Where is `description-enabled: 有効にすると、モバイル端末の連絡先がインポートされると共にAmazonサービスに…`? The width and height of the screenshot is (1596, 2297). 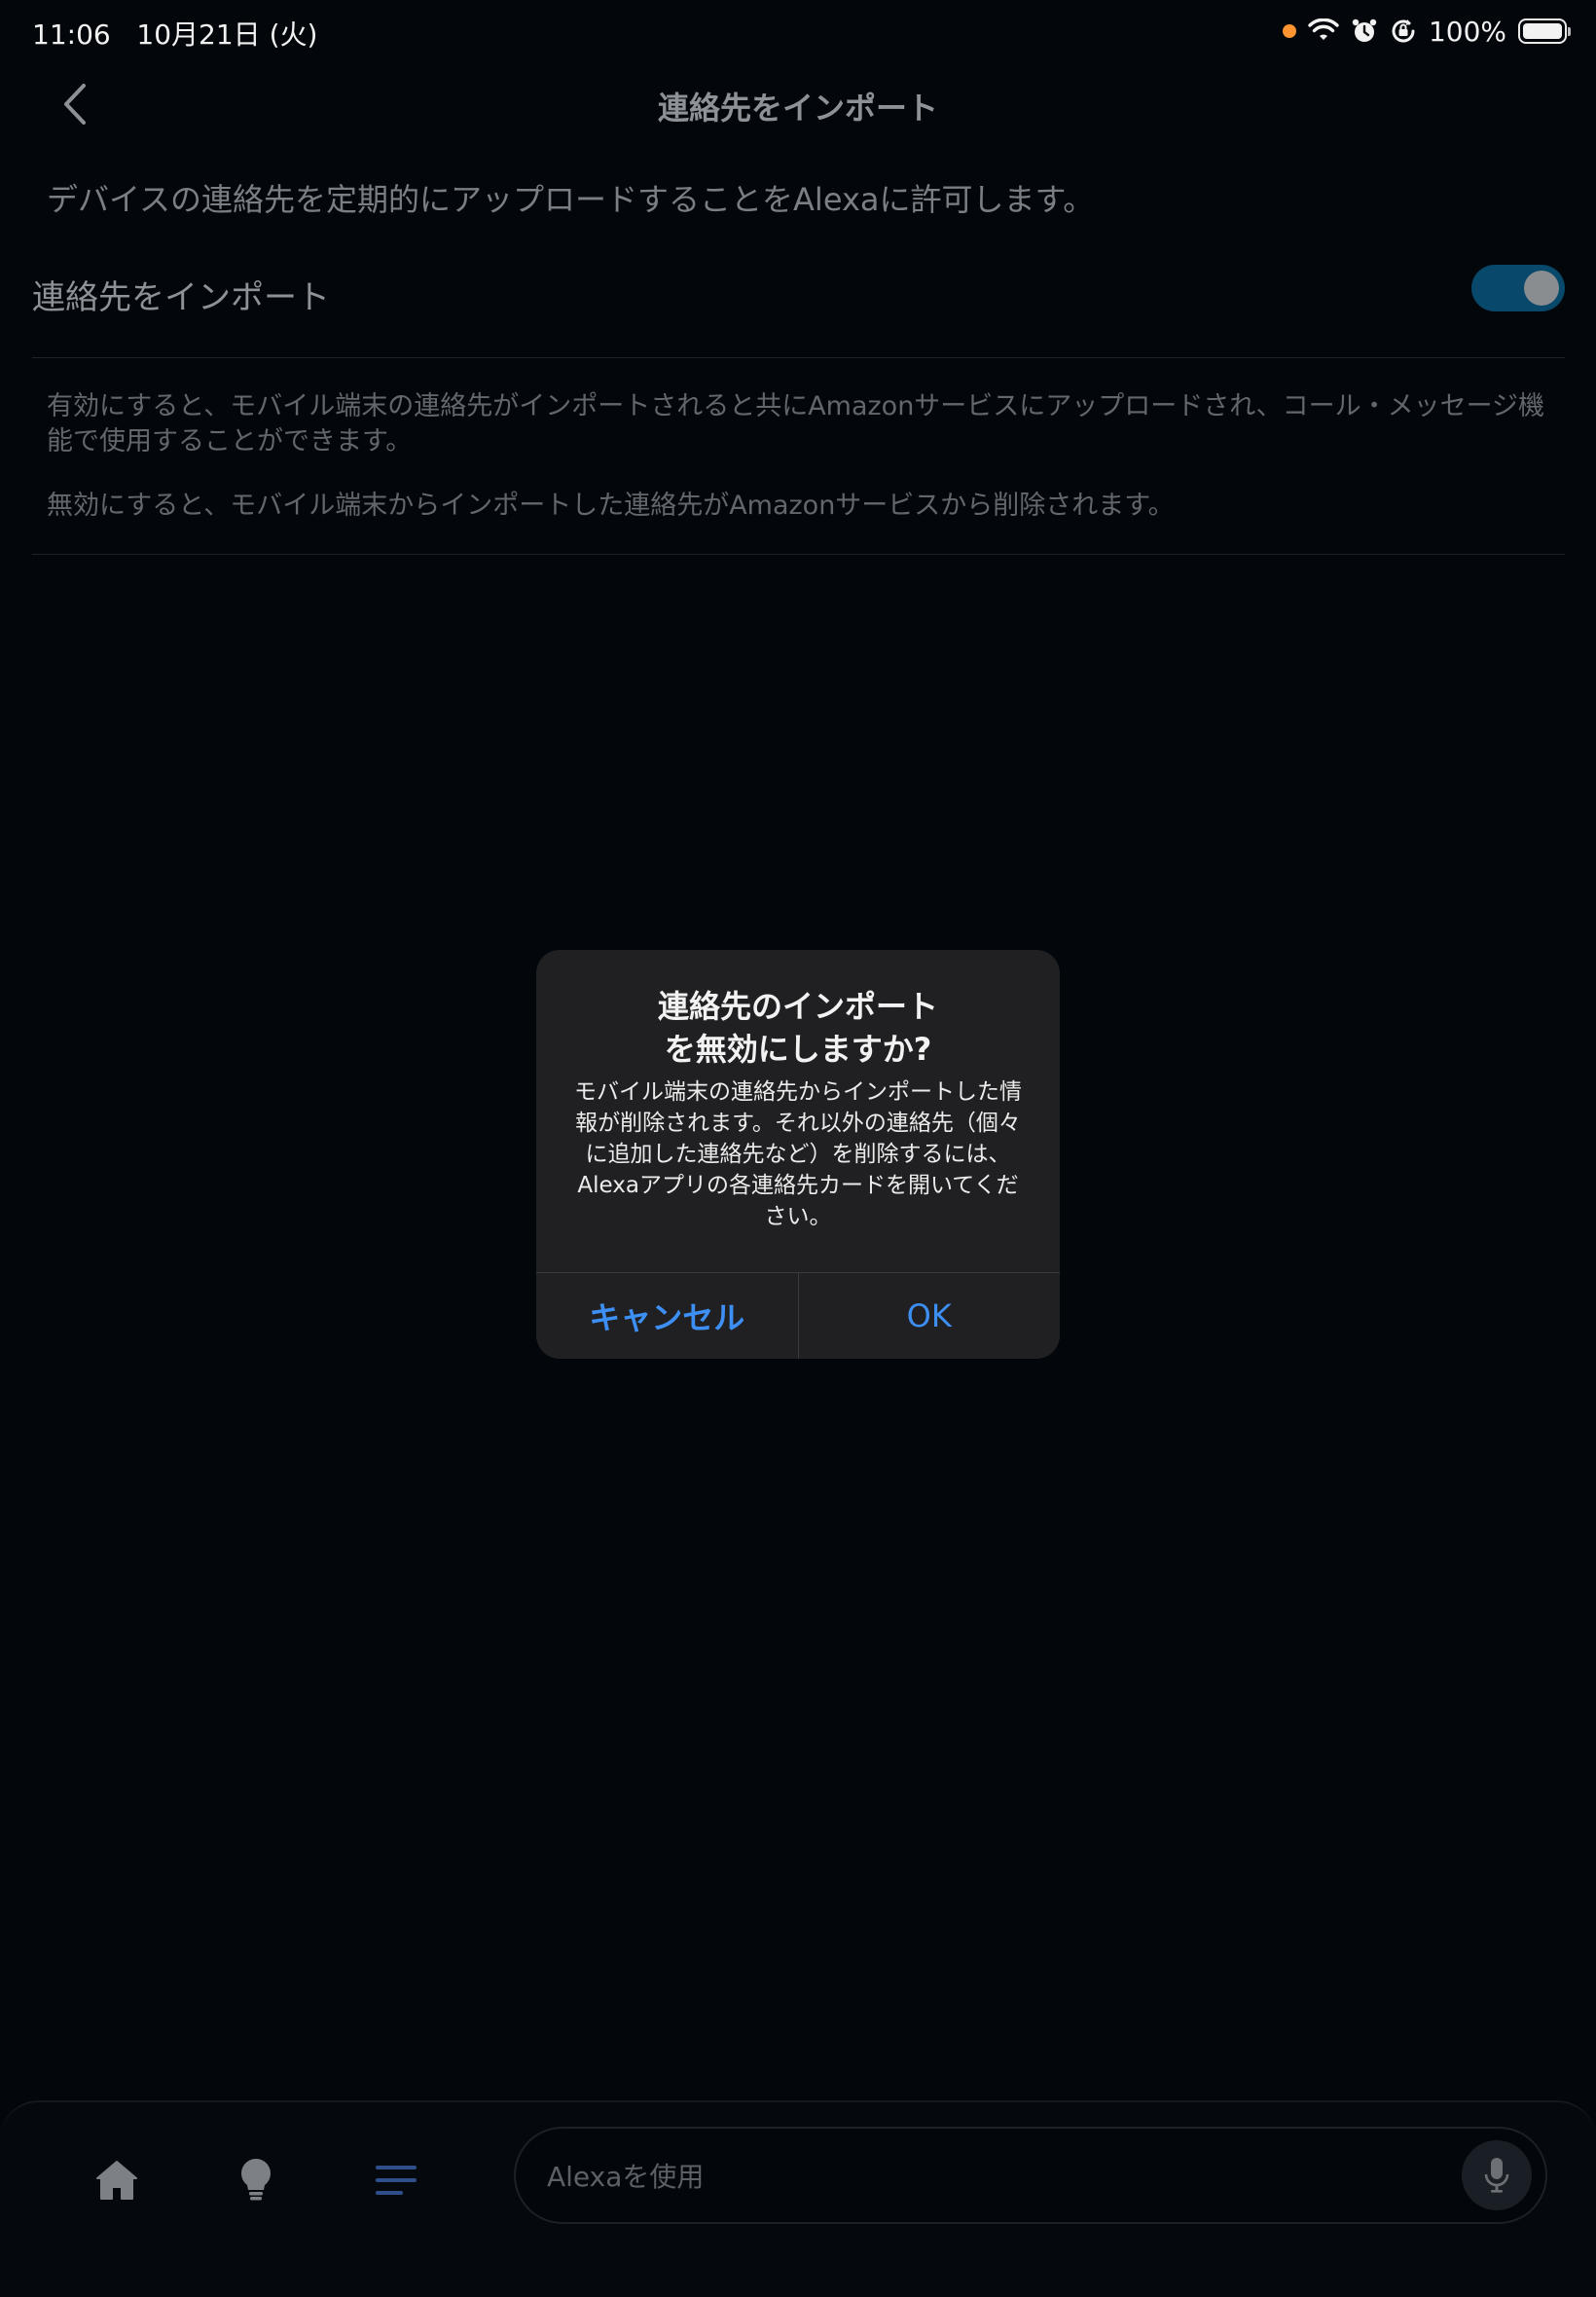 description-enabled: 有効にすると、モバイル端末の連絡先がインポートされると共にAmazonサービスに… is located at coordinates (796, 424).